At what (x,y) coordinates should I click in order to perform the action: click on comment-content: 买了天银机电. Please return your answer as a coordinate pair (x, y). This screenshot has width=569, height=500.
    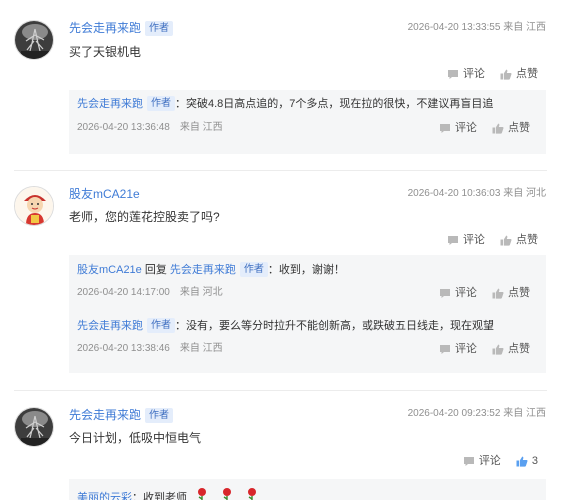
    Looking at the image, I should click on (105, 52).